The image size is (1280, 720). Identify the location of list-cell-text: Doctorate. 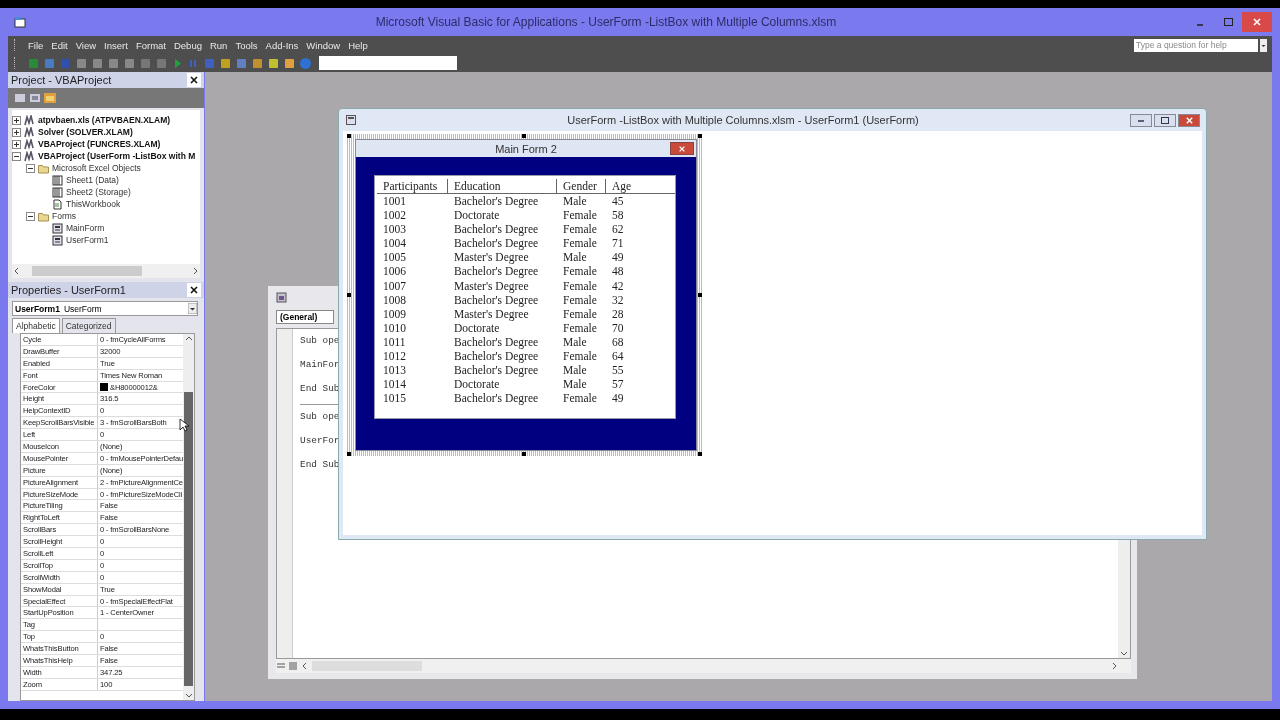
(477, 384).